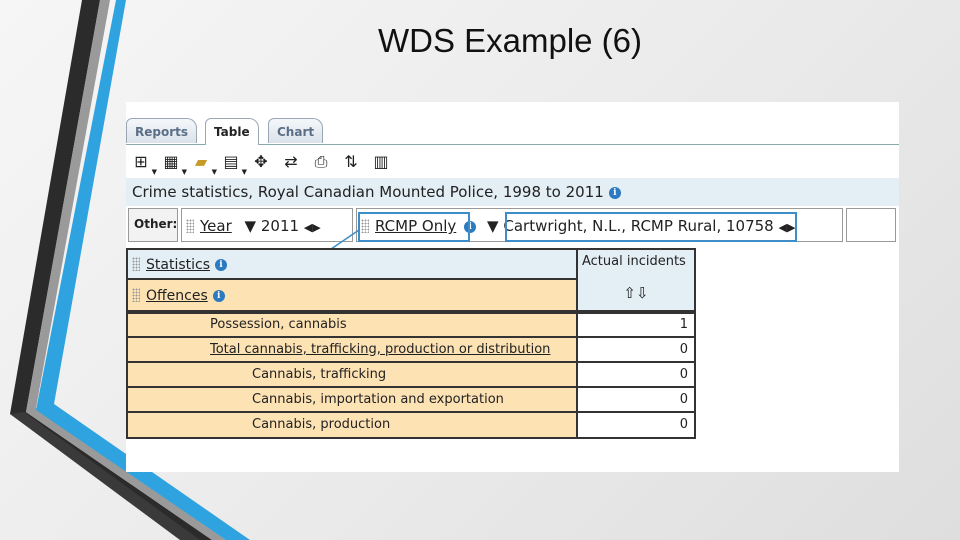  What do you see at coordinates (352, 425) in the screenshot?
I see `table-row: Cannabis, production` at bounding box center [352, 425].